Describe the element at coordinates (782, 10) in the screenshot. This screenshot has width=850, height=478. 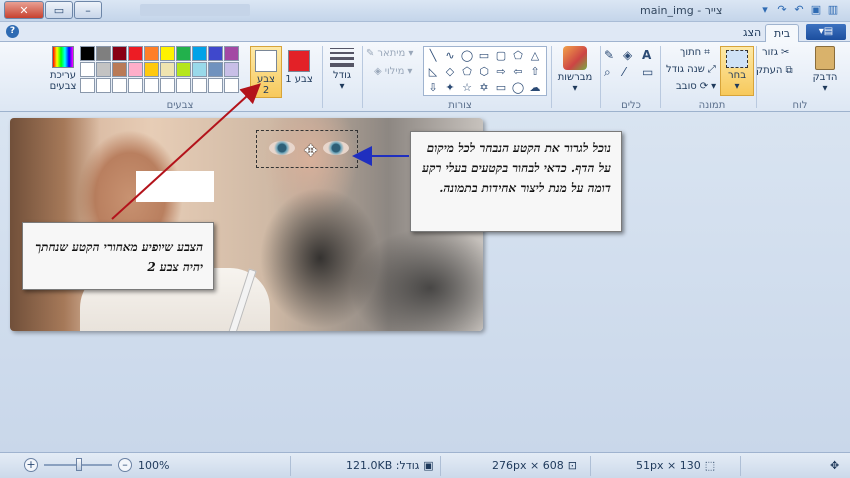
I see `redo-icon: ↷` at that location.